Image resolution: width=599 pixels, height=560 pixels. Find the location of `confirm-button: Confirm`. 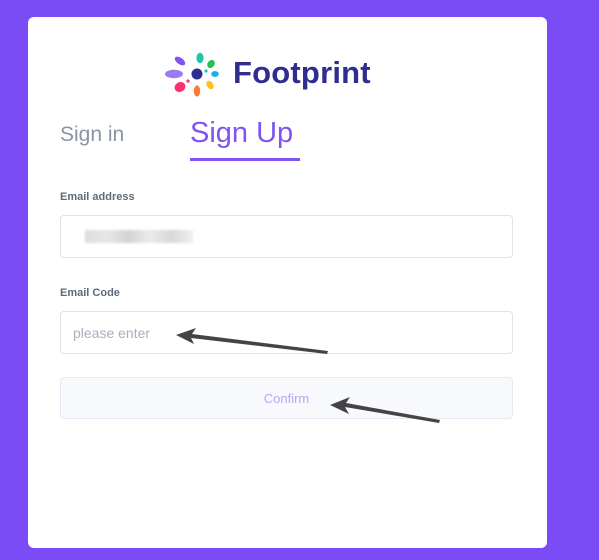

confirm-button: Confirm is located at coordinates (286, 398).